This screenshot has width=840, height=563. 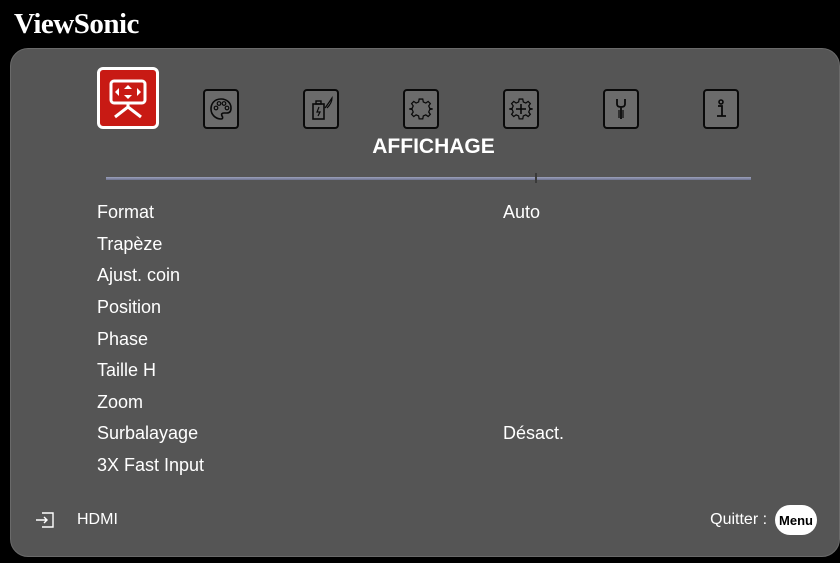 I want to click on info-icon, so click(x=721, y=108).